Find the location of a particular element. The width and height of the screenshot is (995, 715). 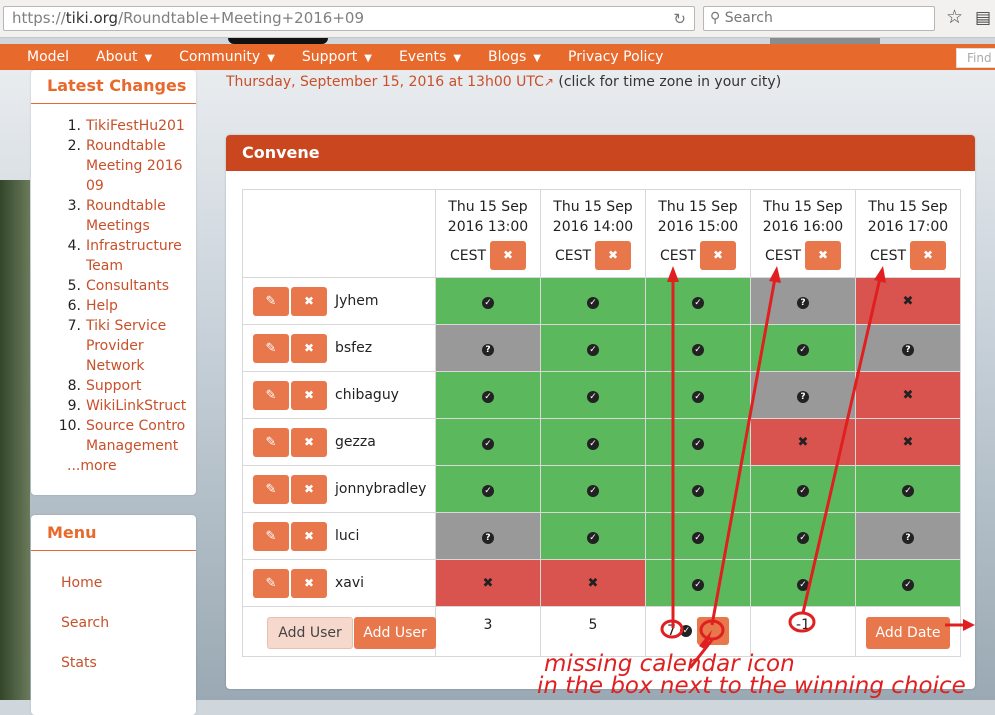

menu-item-search: Search is located at coordinates (113, 623).